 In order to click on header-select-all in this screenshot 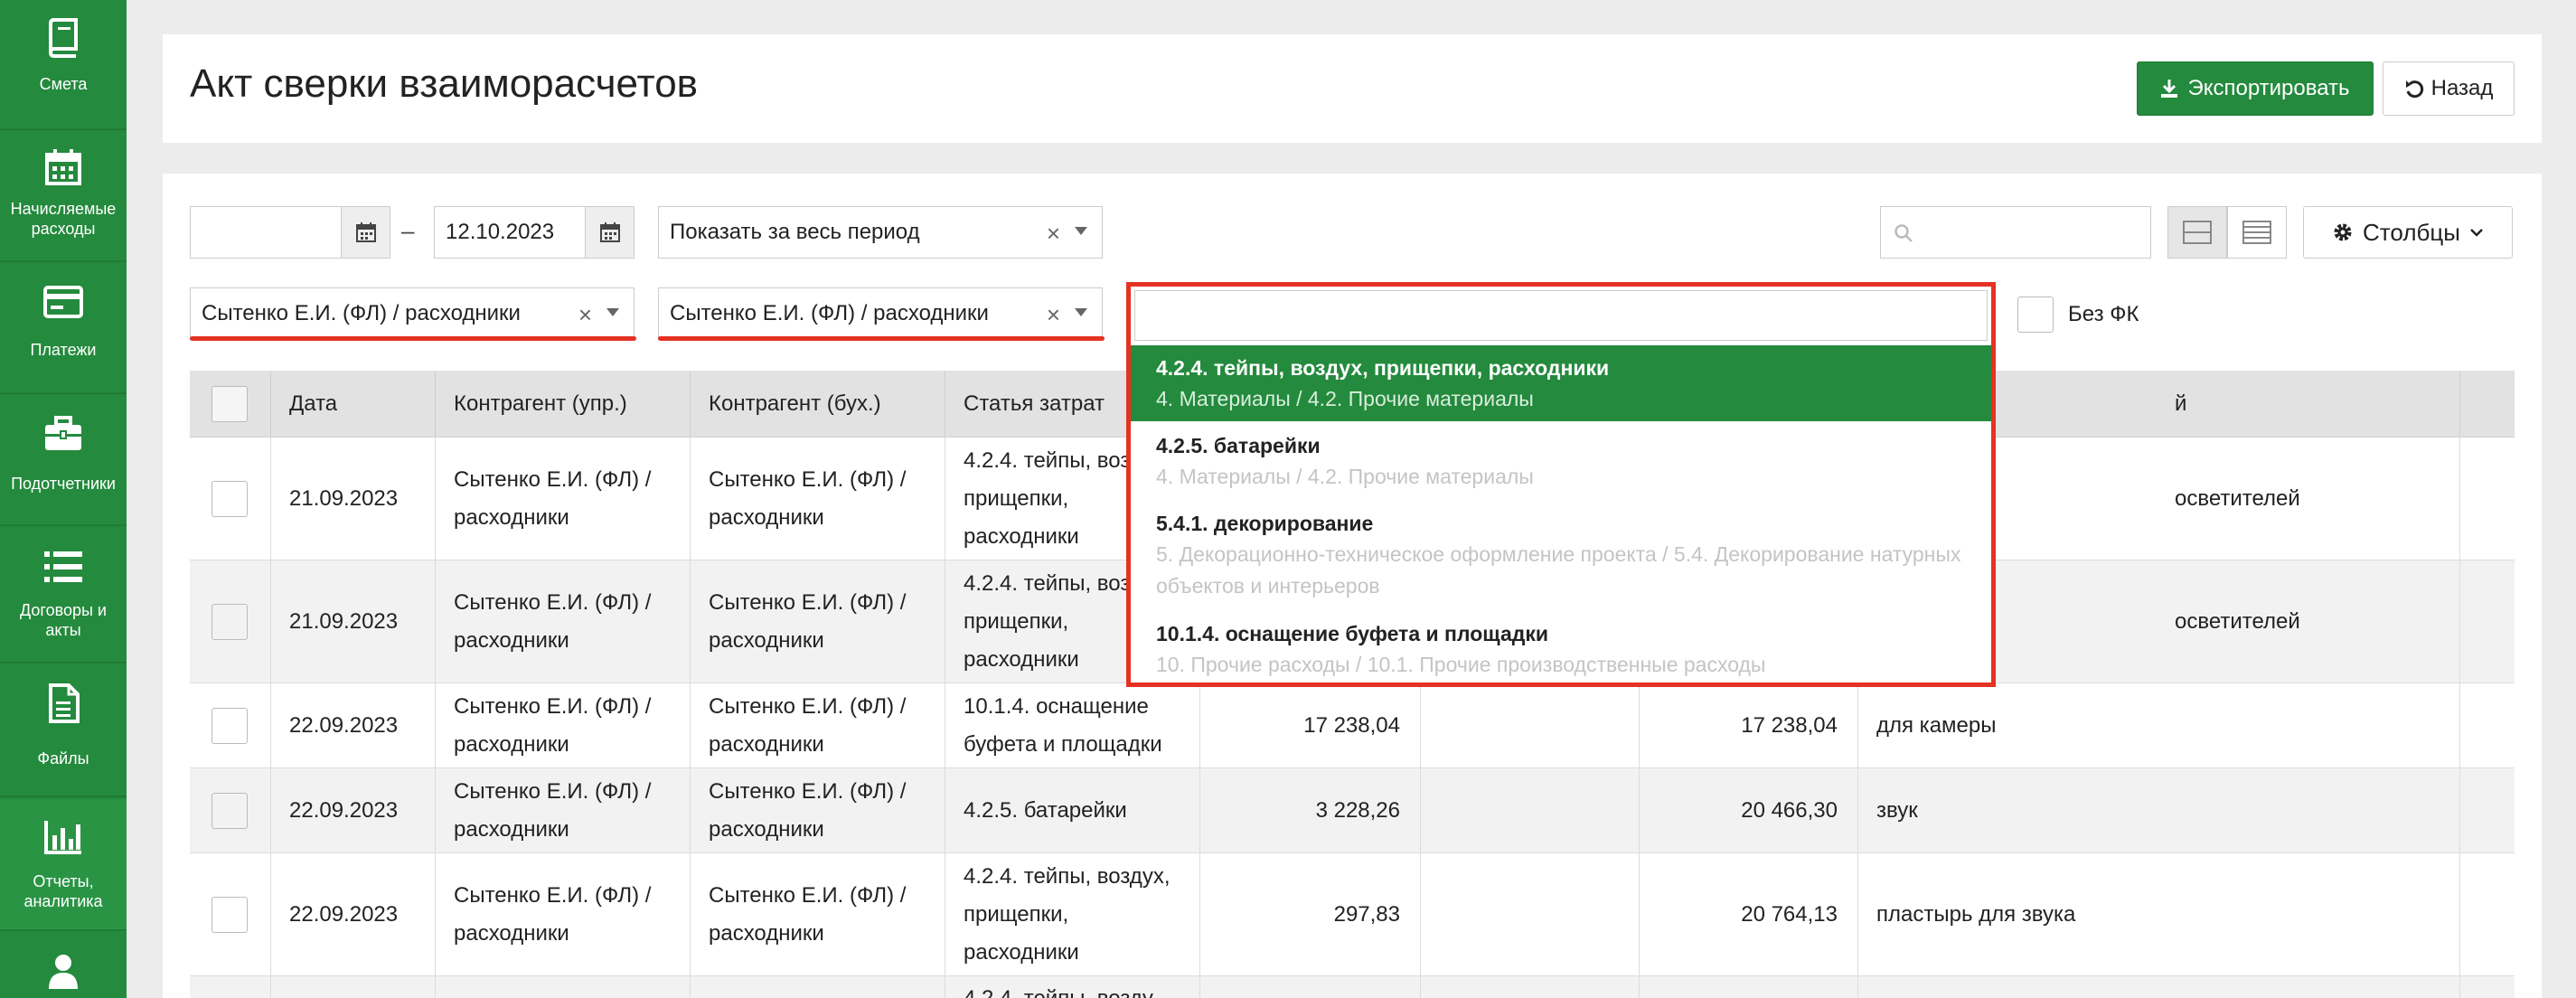, I will do `click(231, 404)`.